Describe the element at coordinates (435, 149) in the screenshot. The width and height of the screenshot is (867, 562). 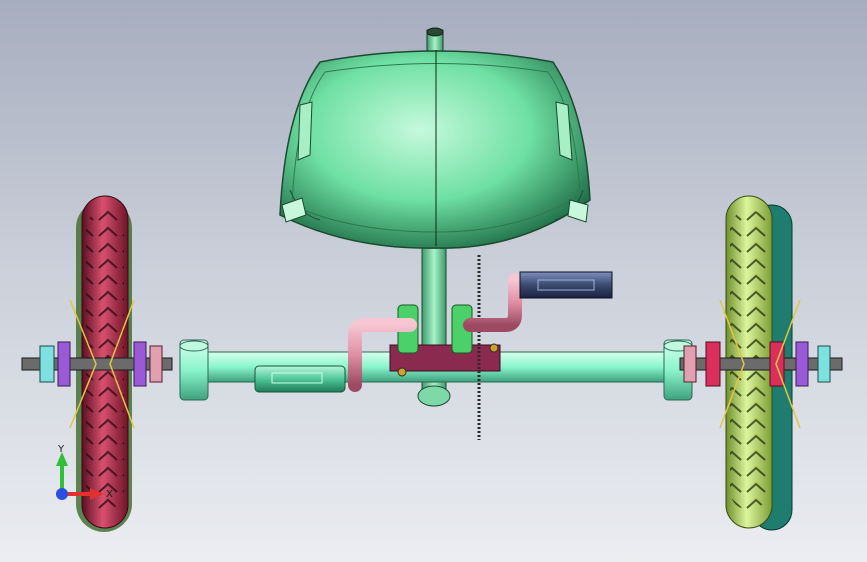
I see `seat-bucket` at that location.